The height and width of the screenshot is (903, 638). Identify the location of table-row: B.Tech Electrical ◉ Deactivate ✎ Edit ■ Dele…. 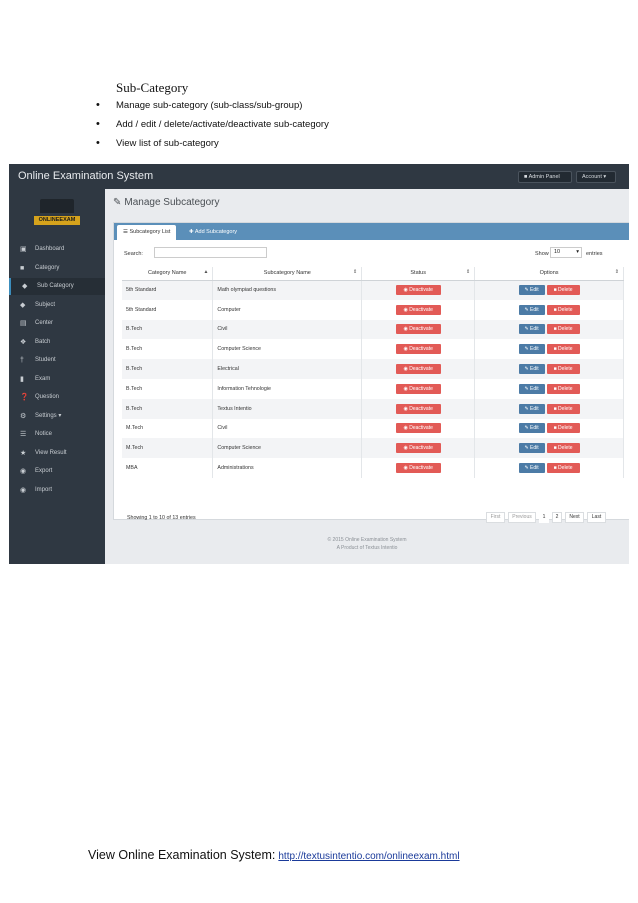
(373, 369).